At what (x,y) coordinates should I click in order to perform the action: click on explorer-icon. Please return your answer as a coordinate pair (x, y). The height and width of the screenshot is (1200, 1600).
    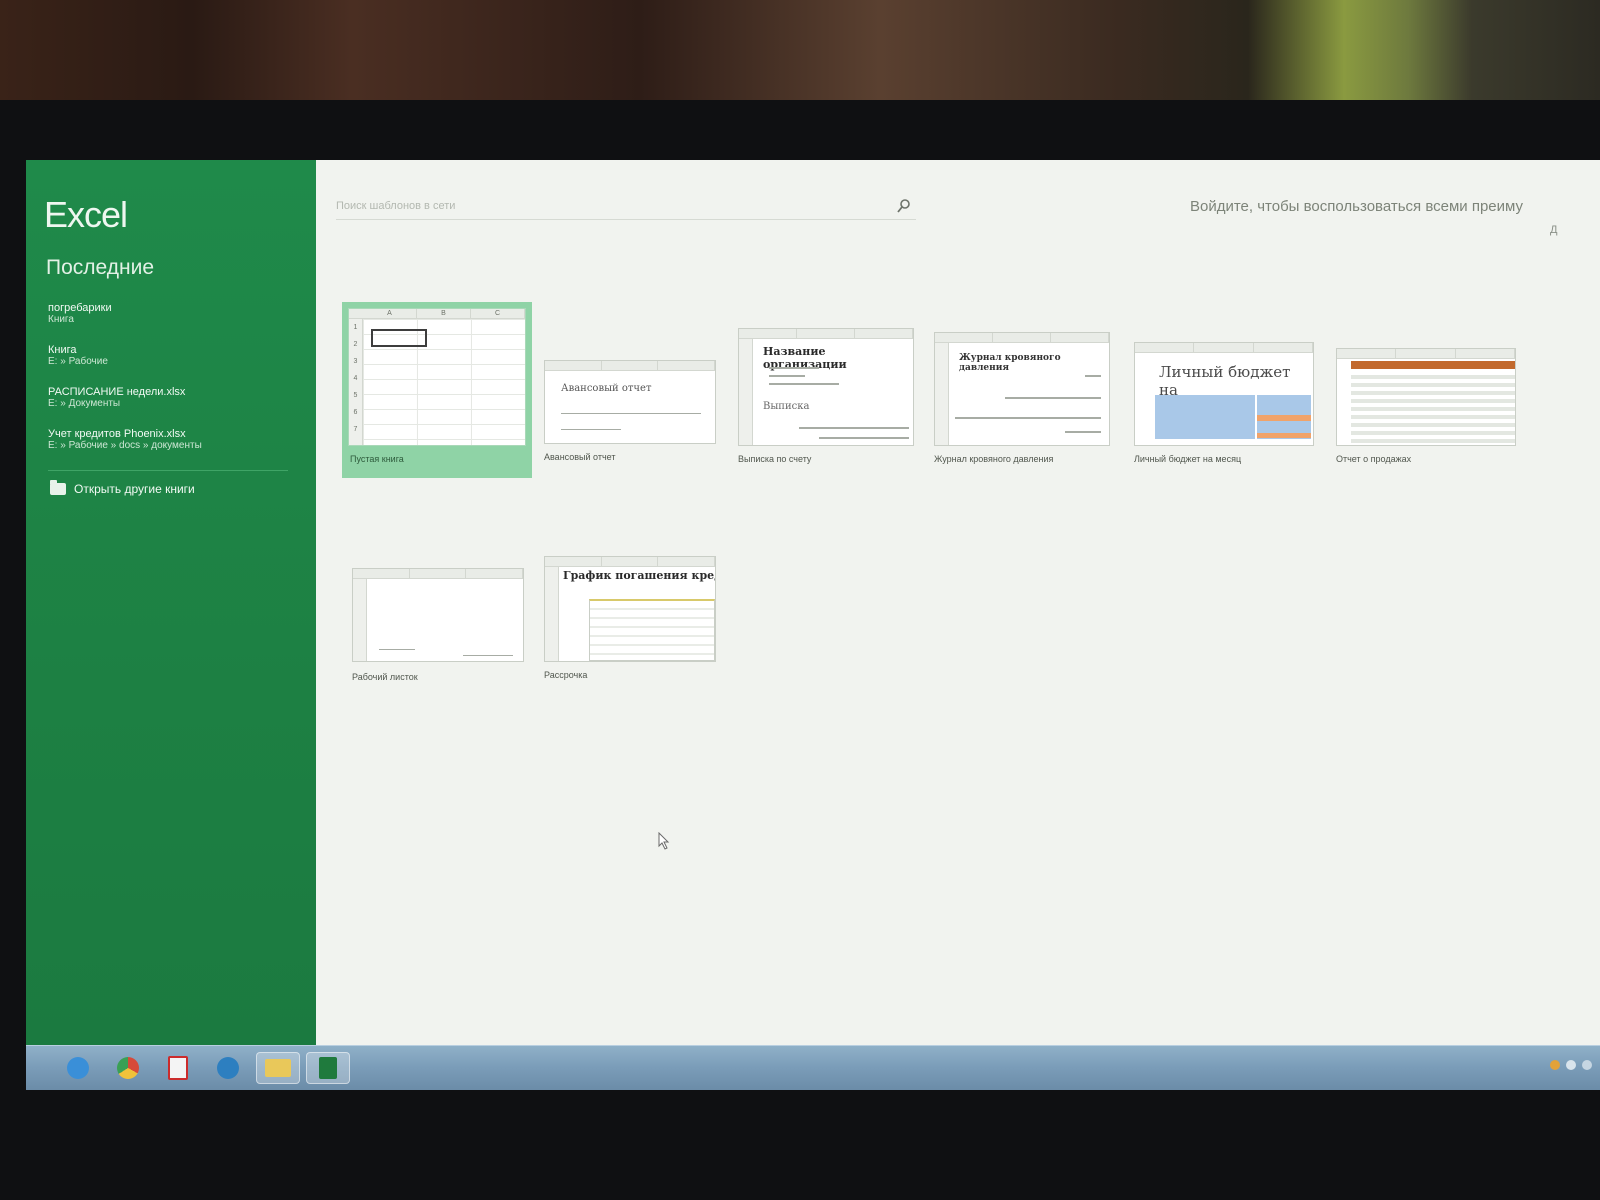
    Looking at the image, I should click on (278, 1068).